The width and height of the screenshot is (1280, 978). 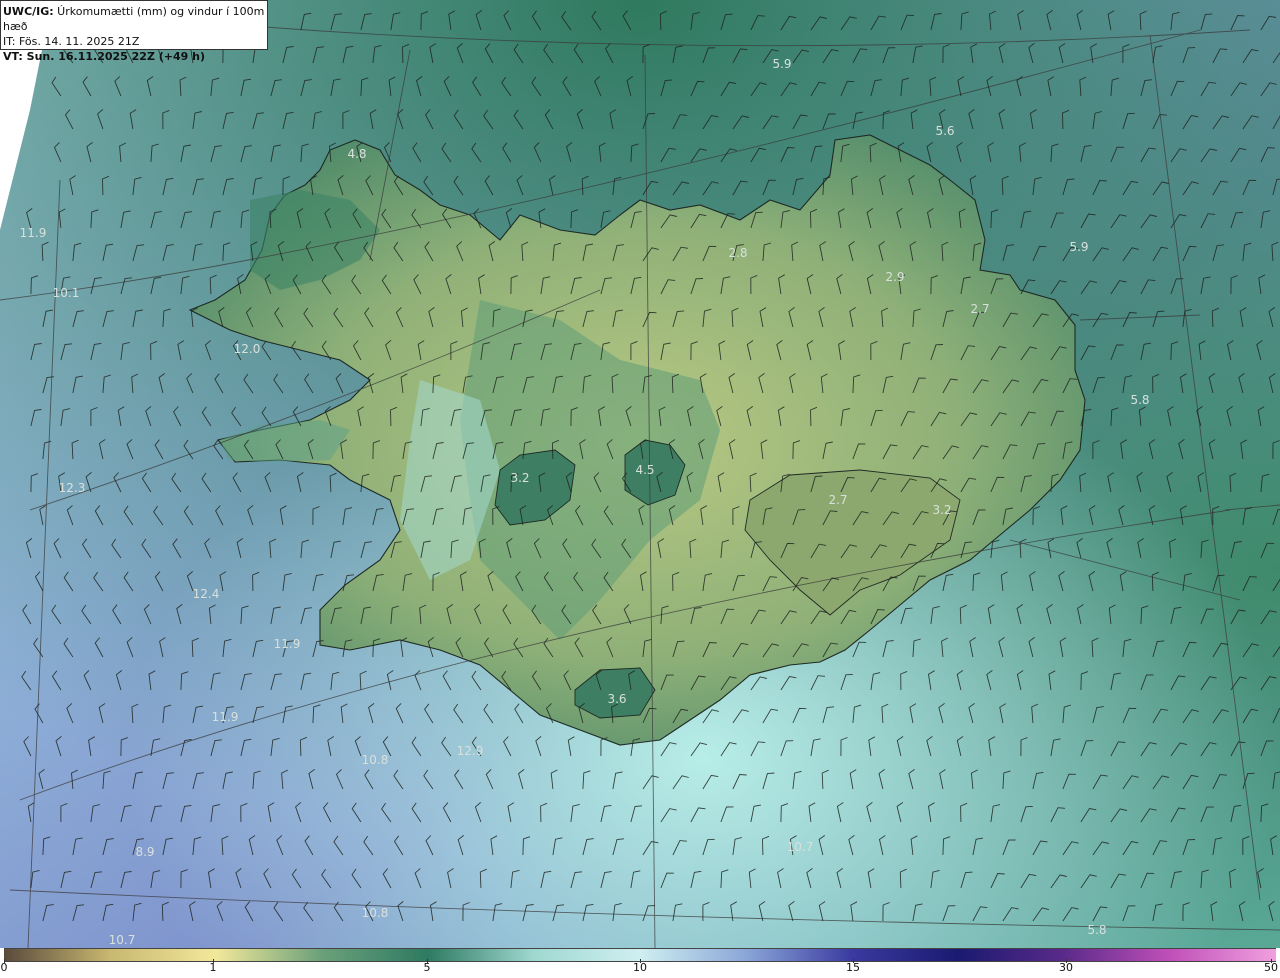 I want to click on colorbar-tick-label: 5, so click(x=427, y=967).